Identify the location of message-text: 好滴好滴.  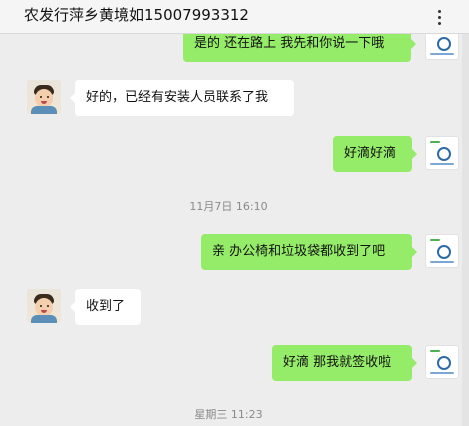
(370, 153).